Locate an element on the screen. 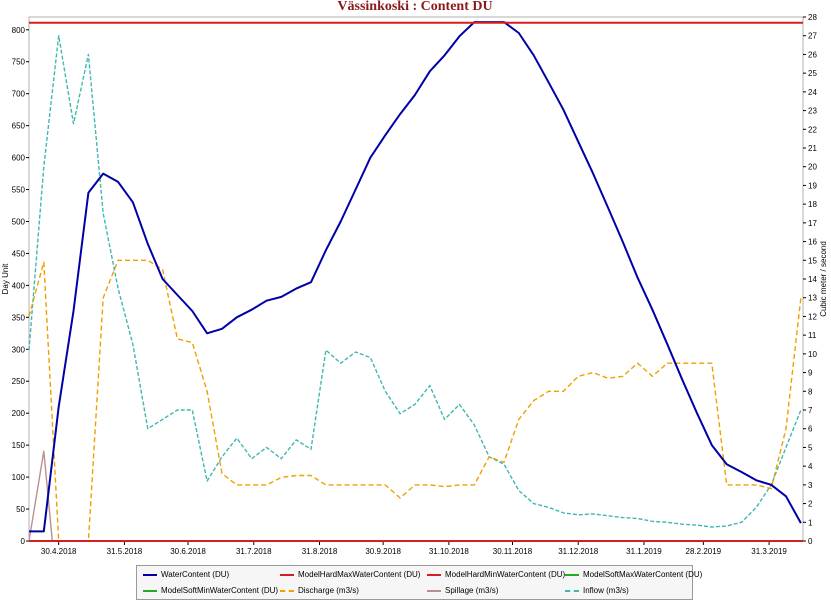 This screenshot has height=604, width=831. legend-item-modelsoftminwatercontent: ModelSoftMinWaterContent (DU) is located at coordinates (210, 590).